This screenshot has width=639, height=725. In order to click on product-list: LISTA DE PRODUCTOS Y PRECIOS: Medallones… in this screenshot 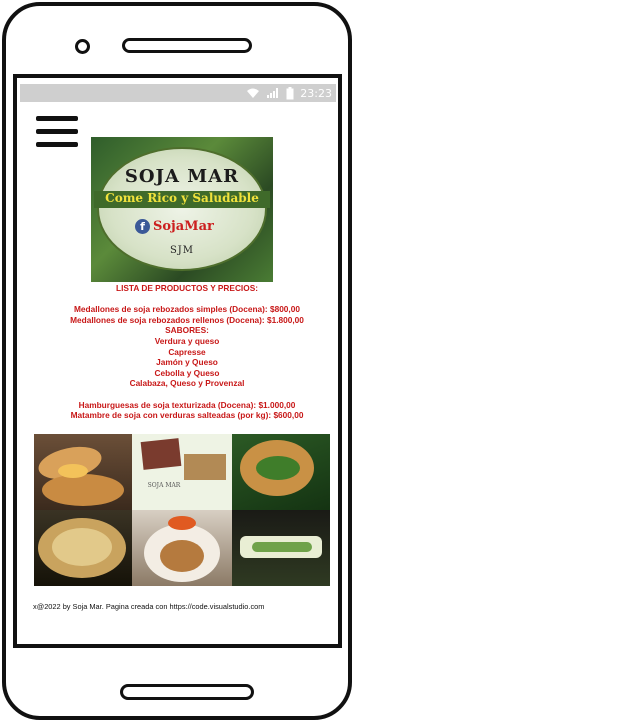, I will do `click(187, 352)`.